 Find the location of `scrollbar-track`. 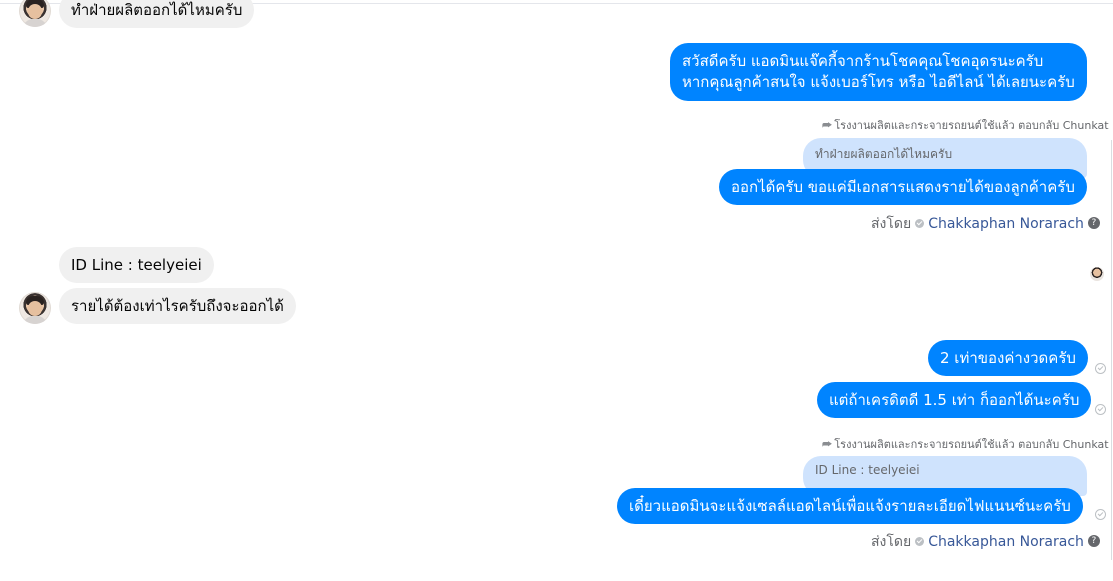

scrollbar-track is located at coordinates (1111, 350).